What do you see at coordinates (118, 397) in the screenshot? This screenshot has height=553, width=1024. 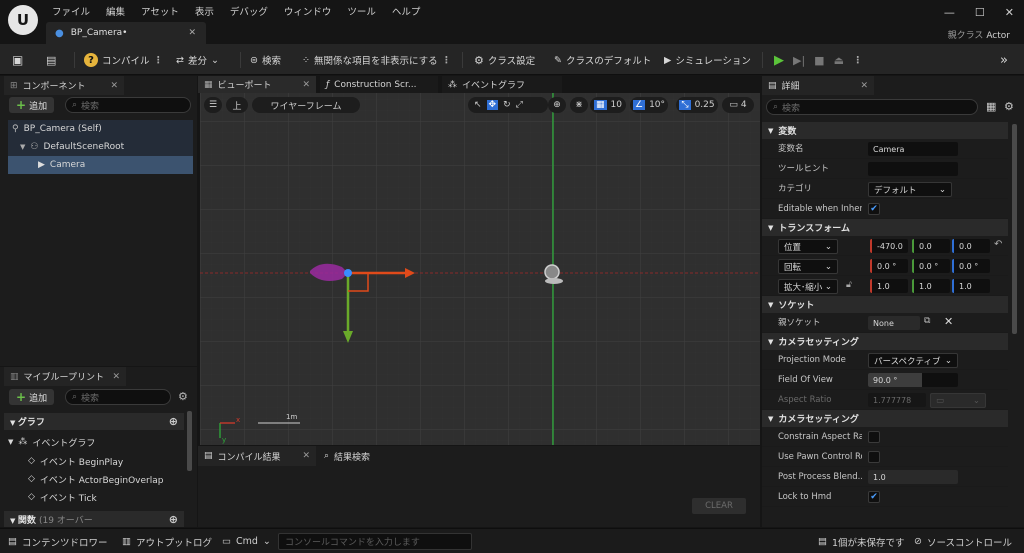 I see `myblueprint-search-input: ⌕ 検索` at bounding box center [118, 397].